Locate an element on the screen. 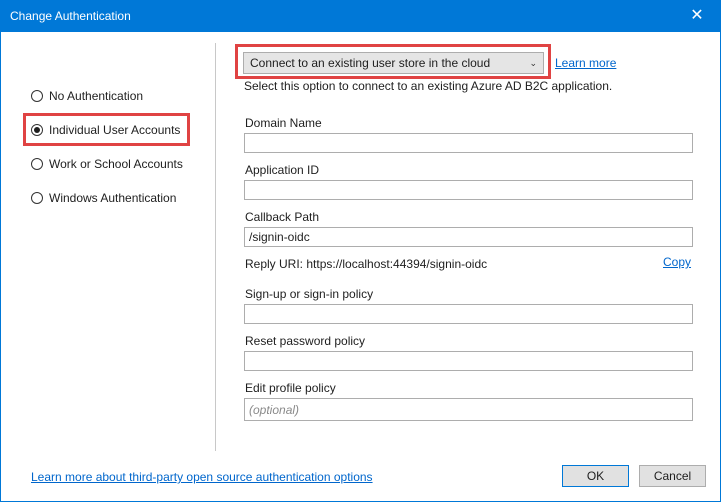 This screenshot has width=721, height=502. radio-label: No Authentication is located at coordinates (96, 96).